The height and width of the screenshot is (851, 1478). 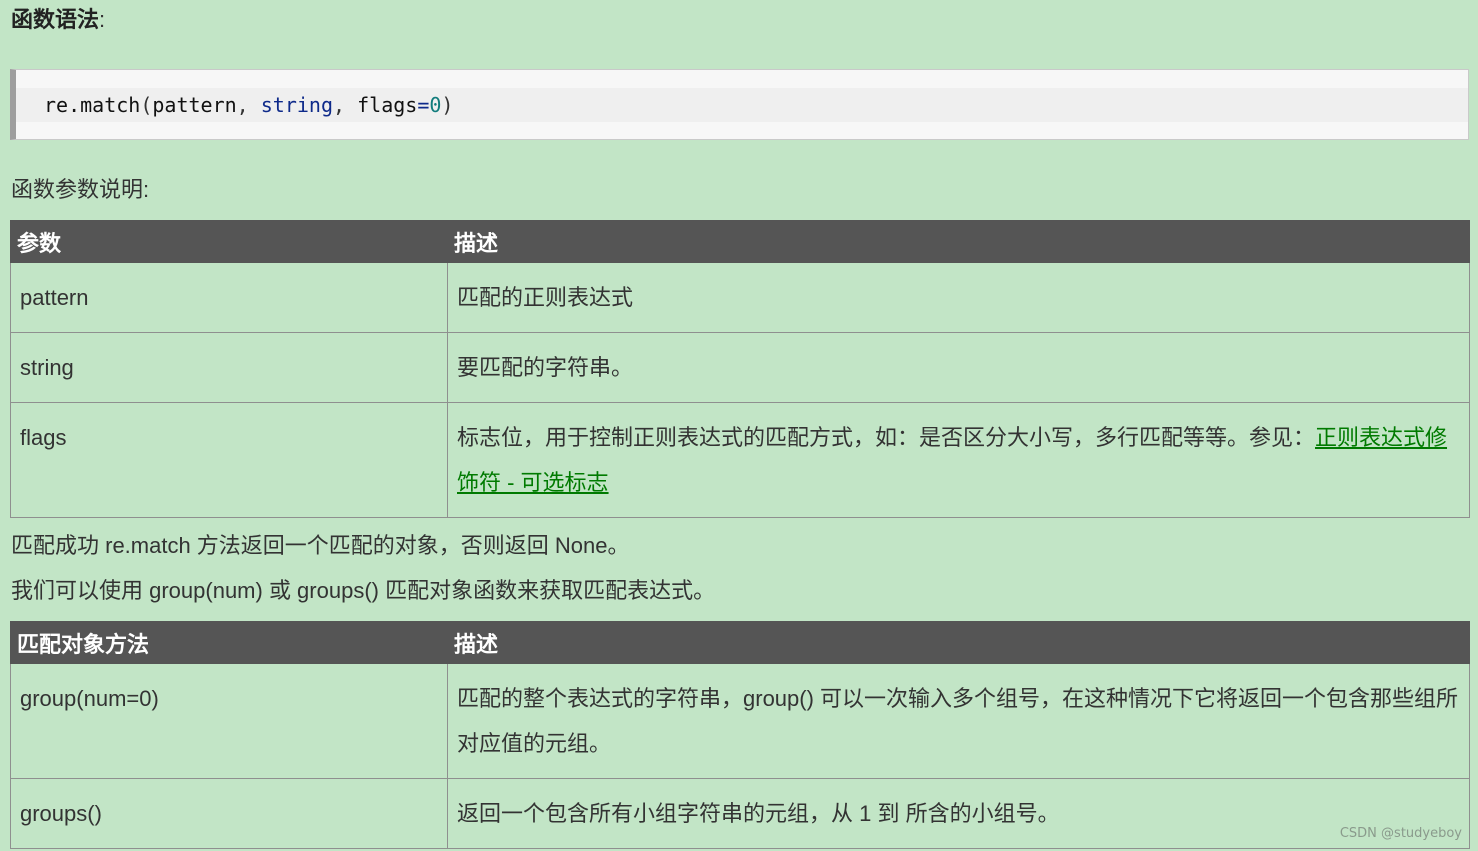 I want to click on code-text: re.match(pattern, string, flags=0), so click(x=248, y=105).